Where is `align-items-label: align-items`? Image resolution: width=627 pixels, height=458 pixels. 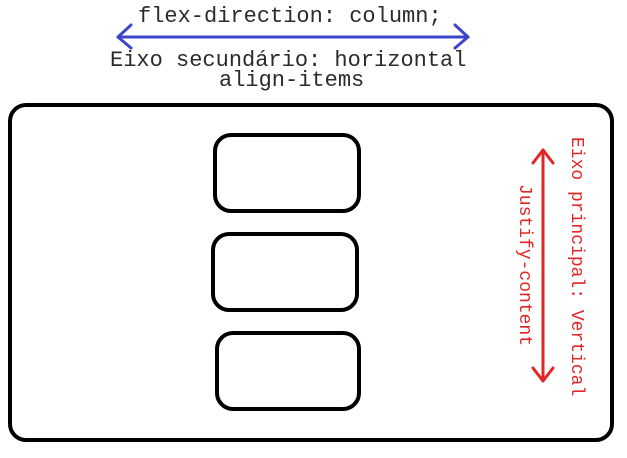 align-items-label: align-items is located at coordinates (292, 80).